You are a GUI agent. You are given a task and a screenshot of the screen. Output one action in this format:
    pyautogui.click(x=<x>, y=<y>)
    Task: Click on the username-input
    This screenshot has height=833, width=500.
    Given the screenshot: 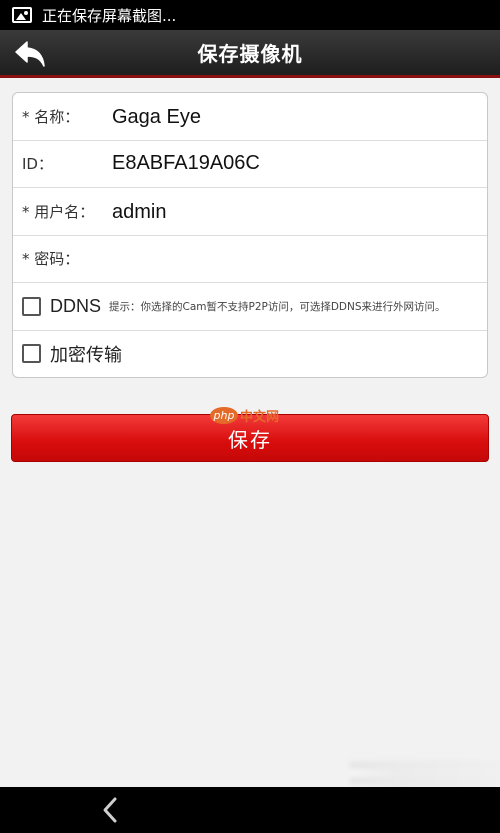 What is the action you would take?
    pyautogui.click(x=292, y=212)
    